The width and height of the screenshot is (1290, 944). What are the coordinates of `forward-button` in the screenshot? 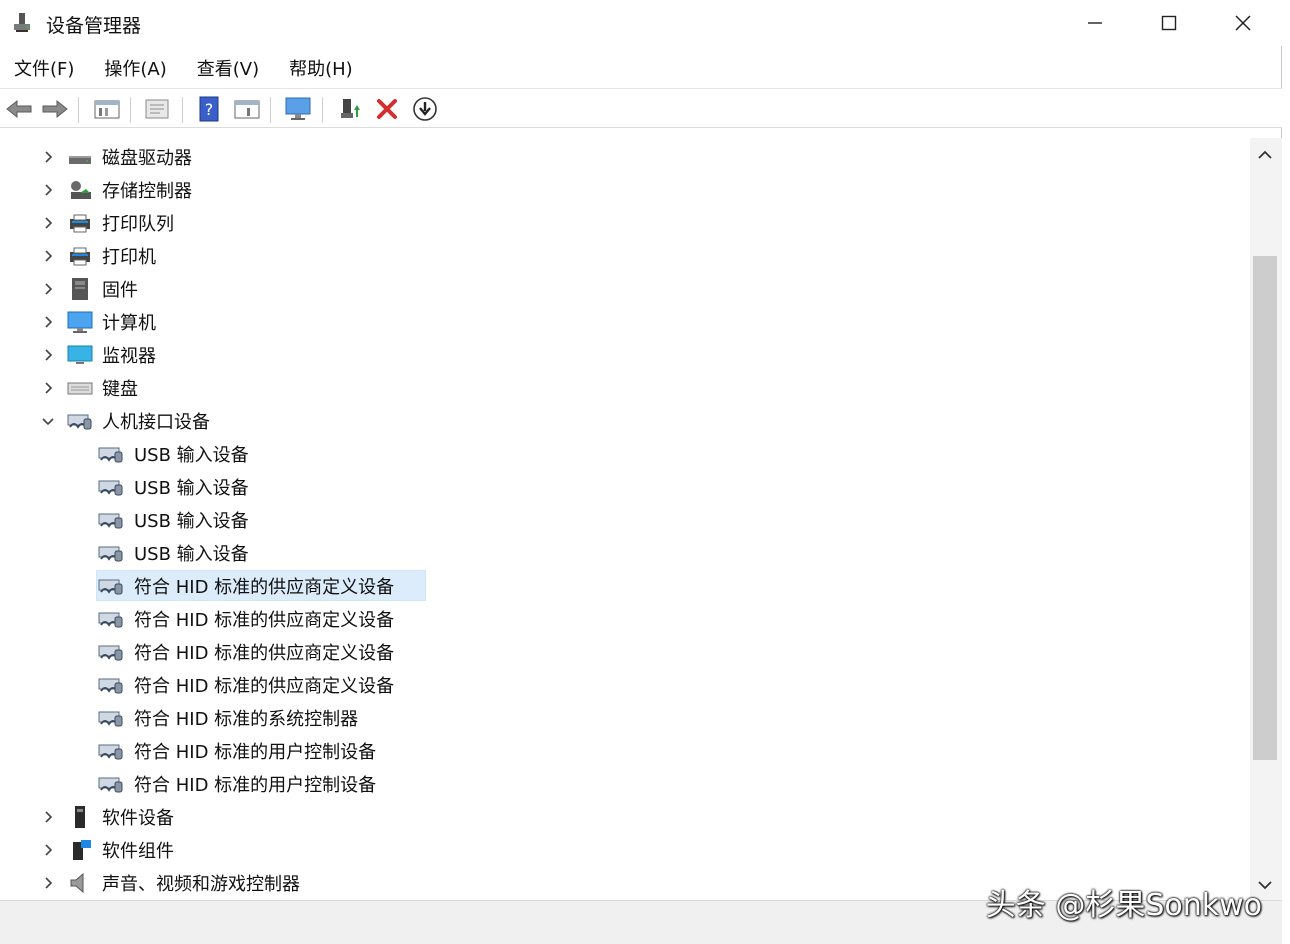 It's located at (55, 109).